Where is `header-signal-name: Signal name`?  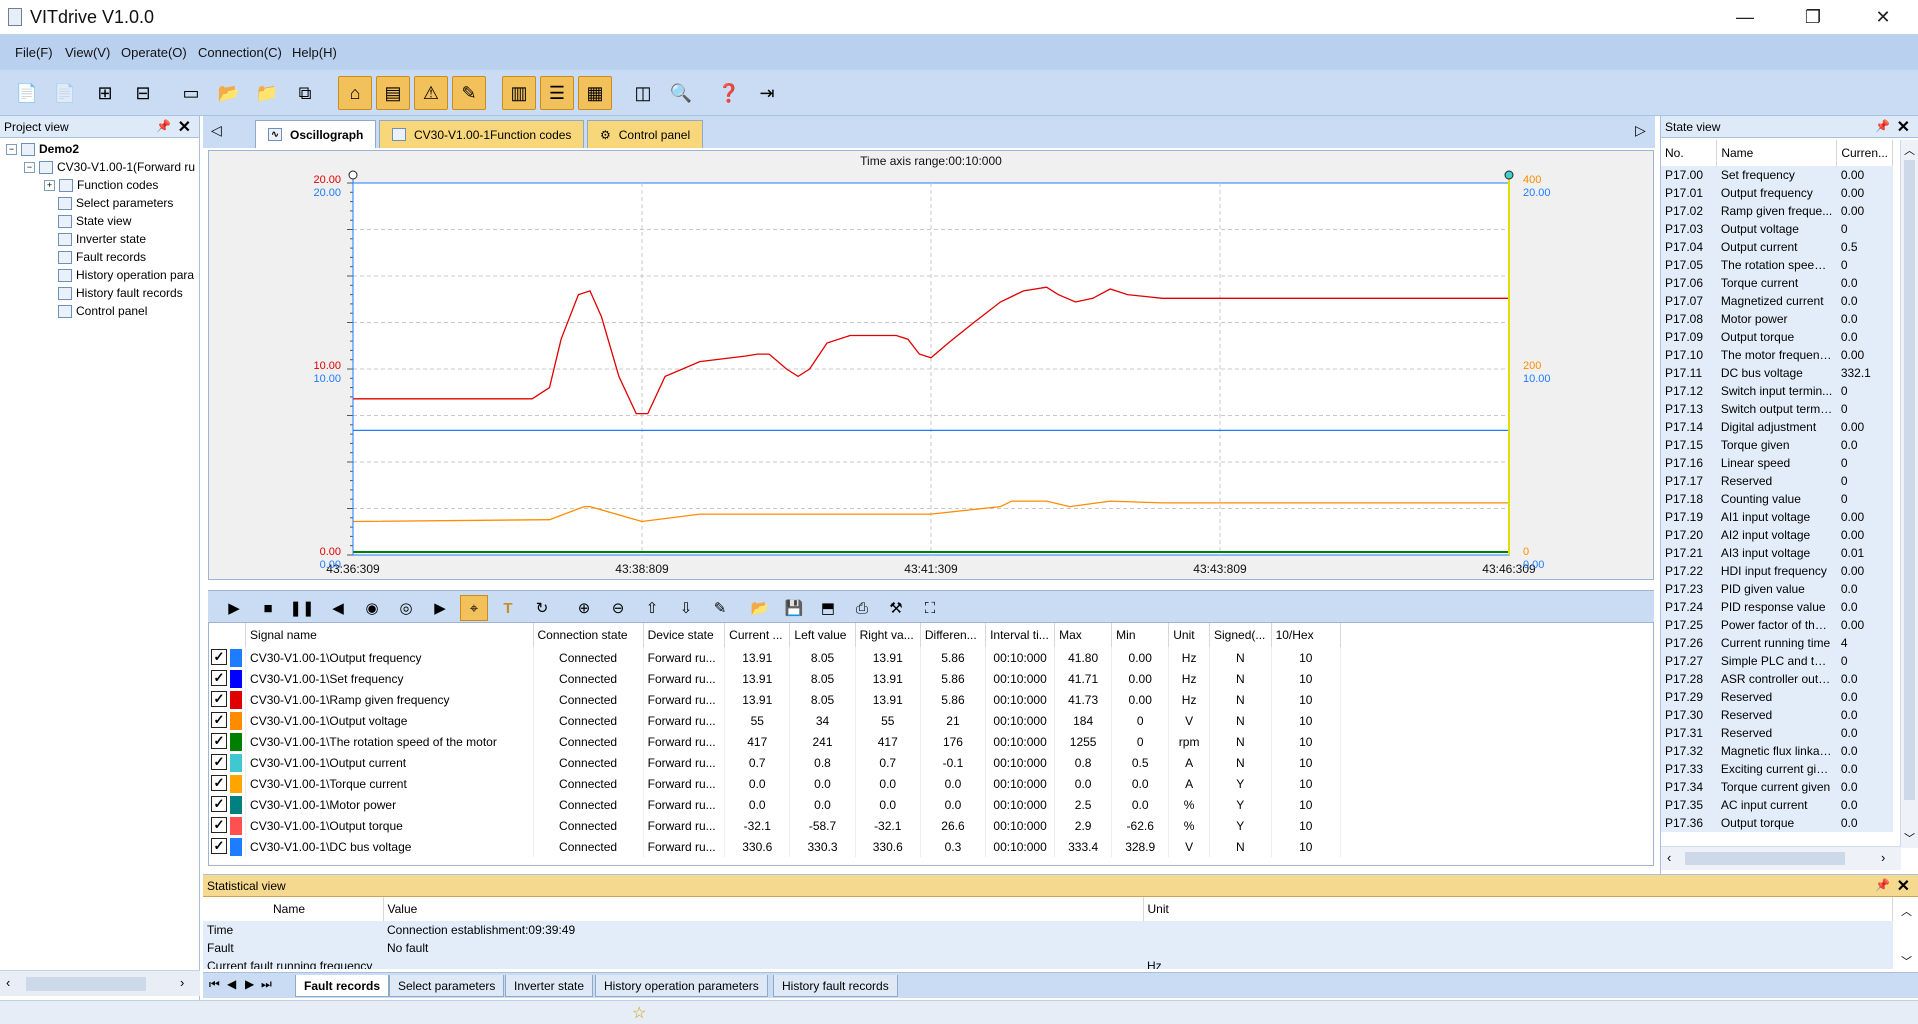
header-signal-name: Signal name is located at coordinates (389, 635).